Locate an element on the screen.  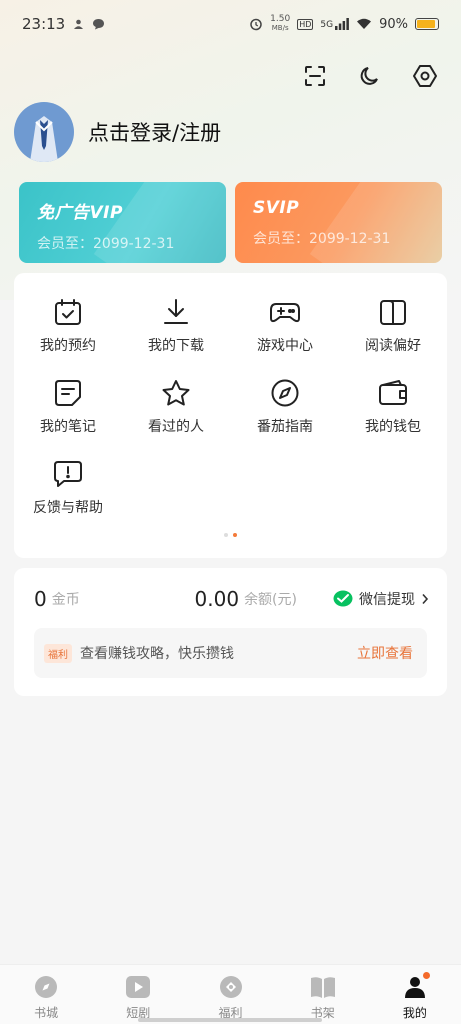
compass-icon is located at coordinates (285, 393).